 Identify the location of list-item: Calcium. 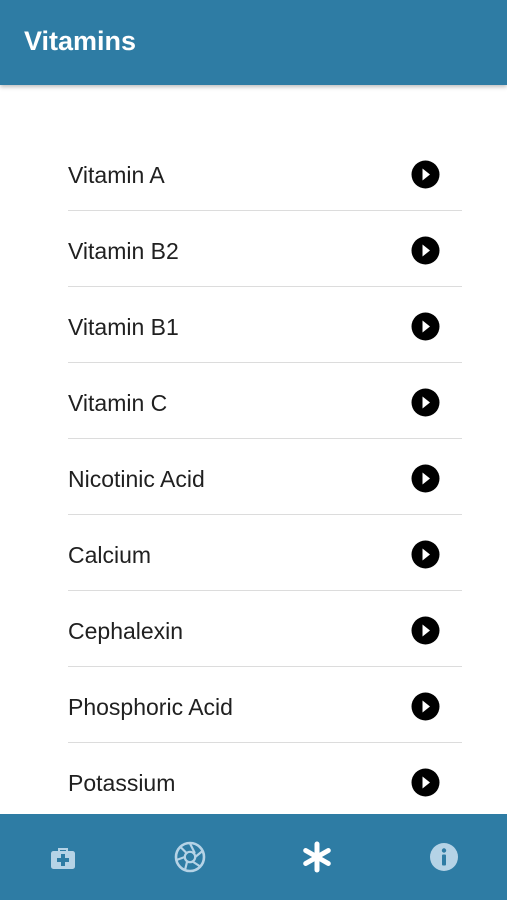
(265, 553).